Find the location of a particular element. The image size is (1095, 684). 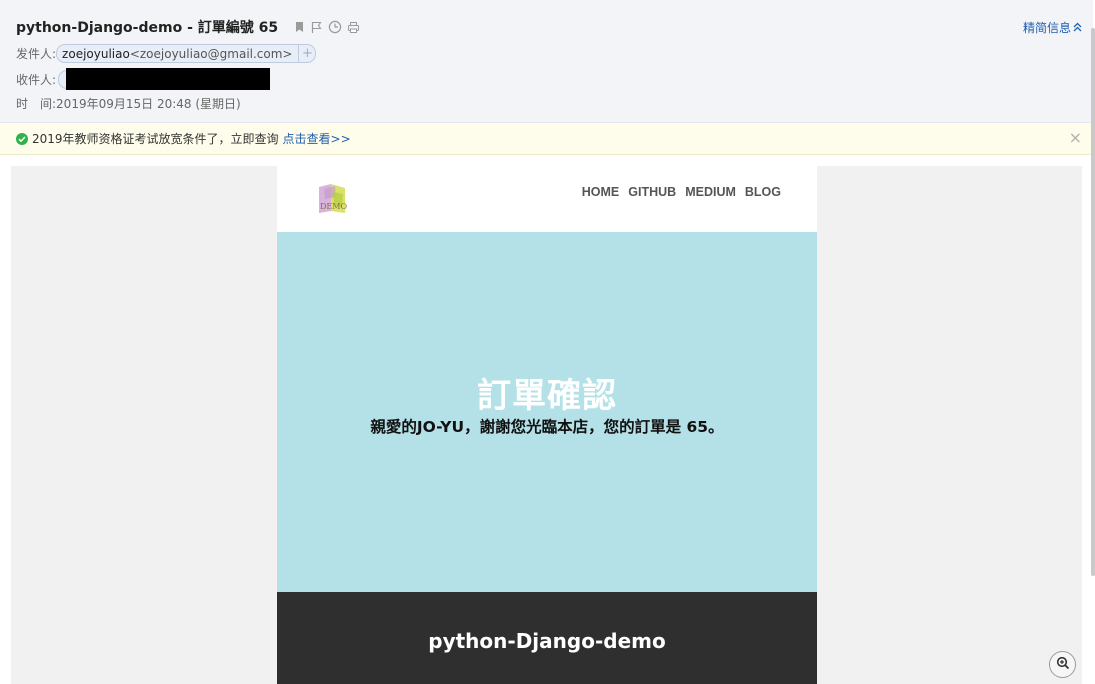

summary-toggle-link: 精简信息 is located at coordinates (1052, 27).